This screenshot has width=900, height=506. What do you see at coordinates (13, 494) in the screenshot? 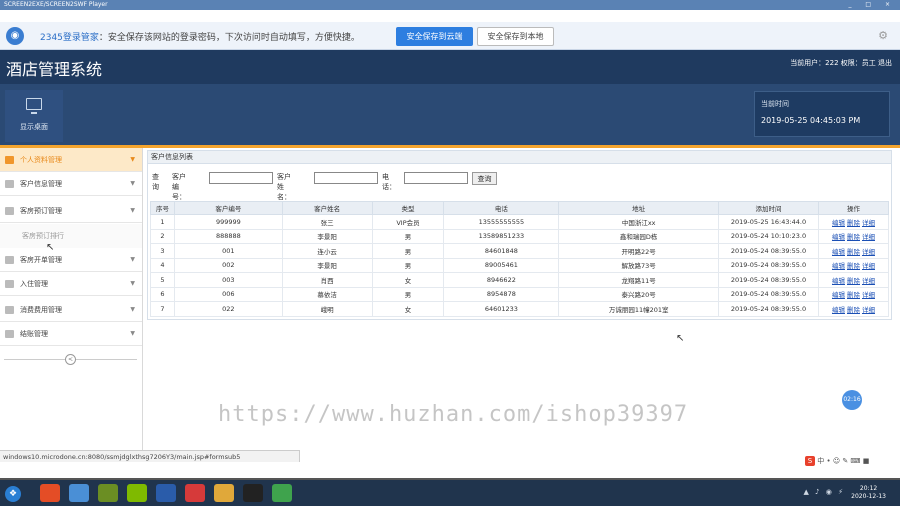
I see `windows-start-icon: ❖` at bounding box center [13, 494].